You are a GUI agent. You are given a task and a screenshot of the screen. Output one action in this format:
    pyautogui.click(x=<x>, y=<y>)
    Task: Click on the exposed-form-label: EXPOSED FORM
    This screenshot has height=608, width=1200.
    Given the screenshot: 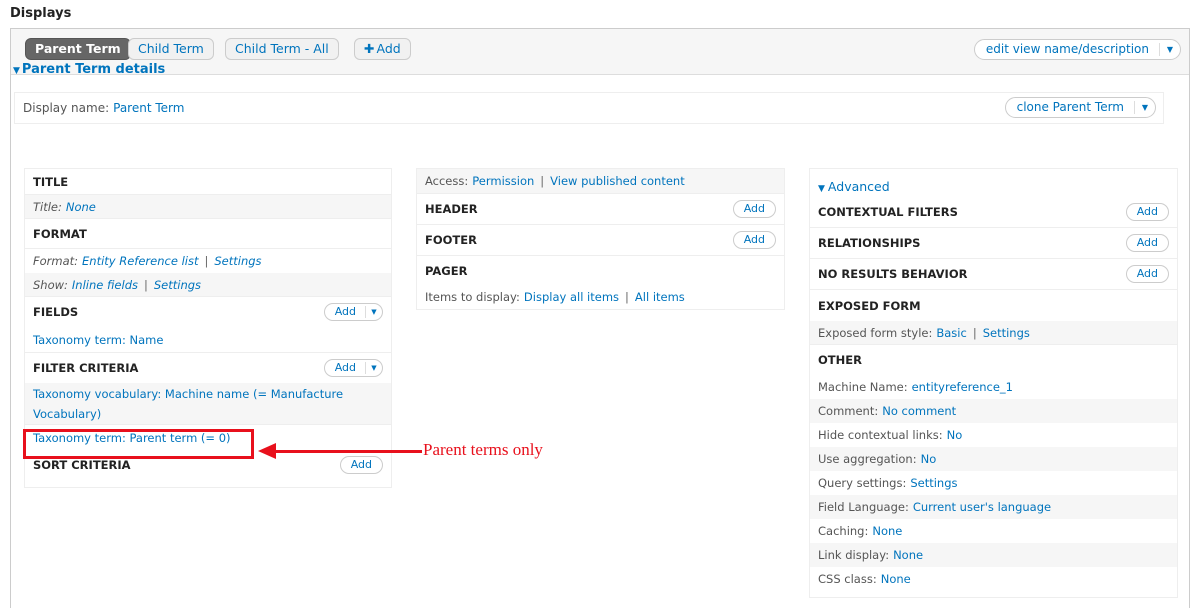 What is the action you would take?
    pyautogui.click(x=869, y=305)
    